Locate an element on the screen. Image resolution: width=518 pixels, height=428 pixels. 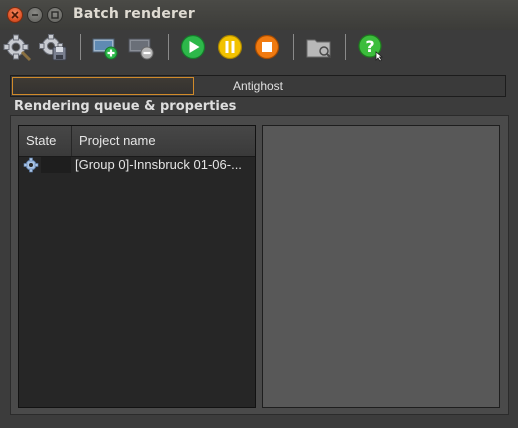
play-icon is located at coordinates (193, 47).